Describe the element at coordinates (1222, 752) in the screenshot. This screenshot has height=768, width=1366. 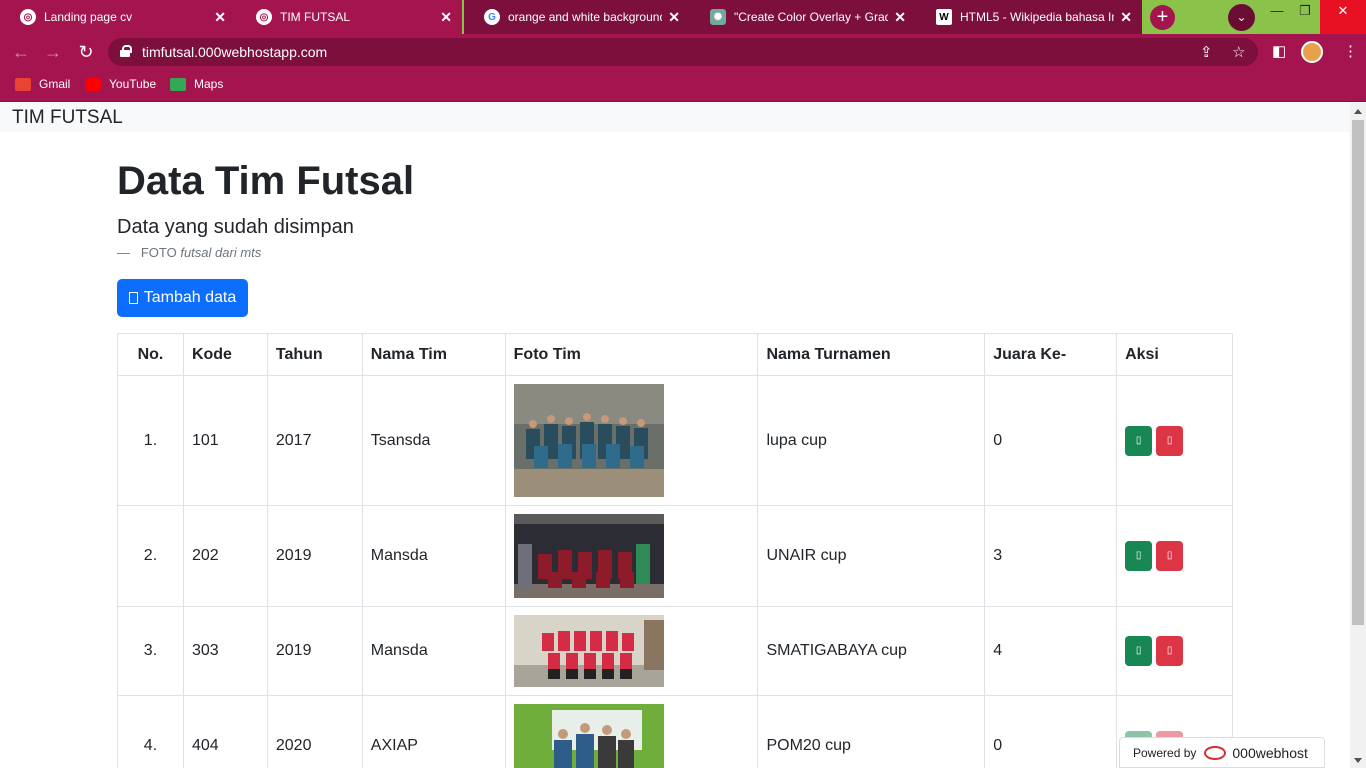
I see `powered-by-badge: Powered by 000webhost` at that location.